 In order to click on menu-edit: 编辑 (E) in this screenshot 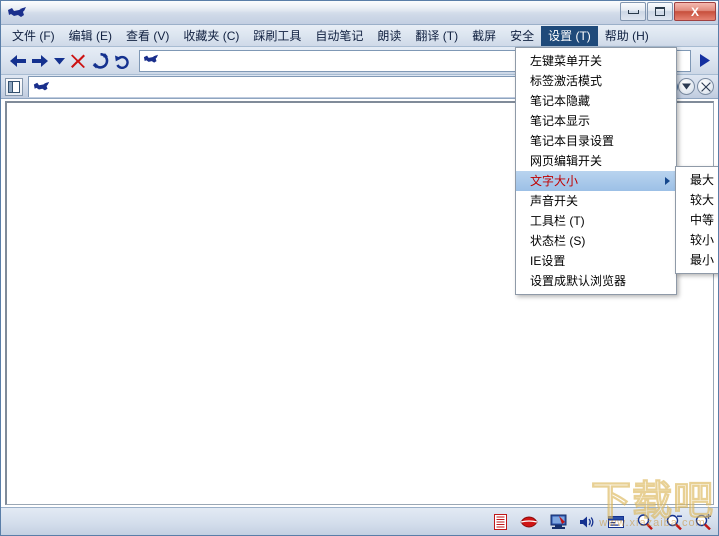, I will do `click(90, 36)`.